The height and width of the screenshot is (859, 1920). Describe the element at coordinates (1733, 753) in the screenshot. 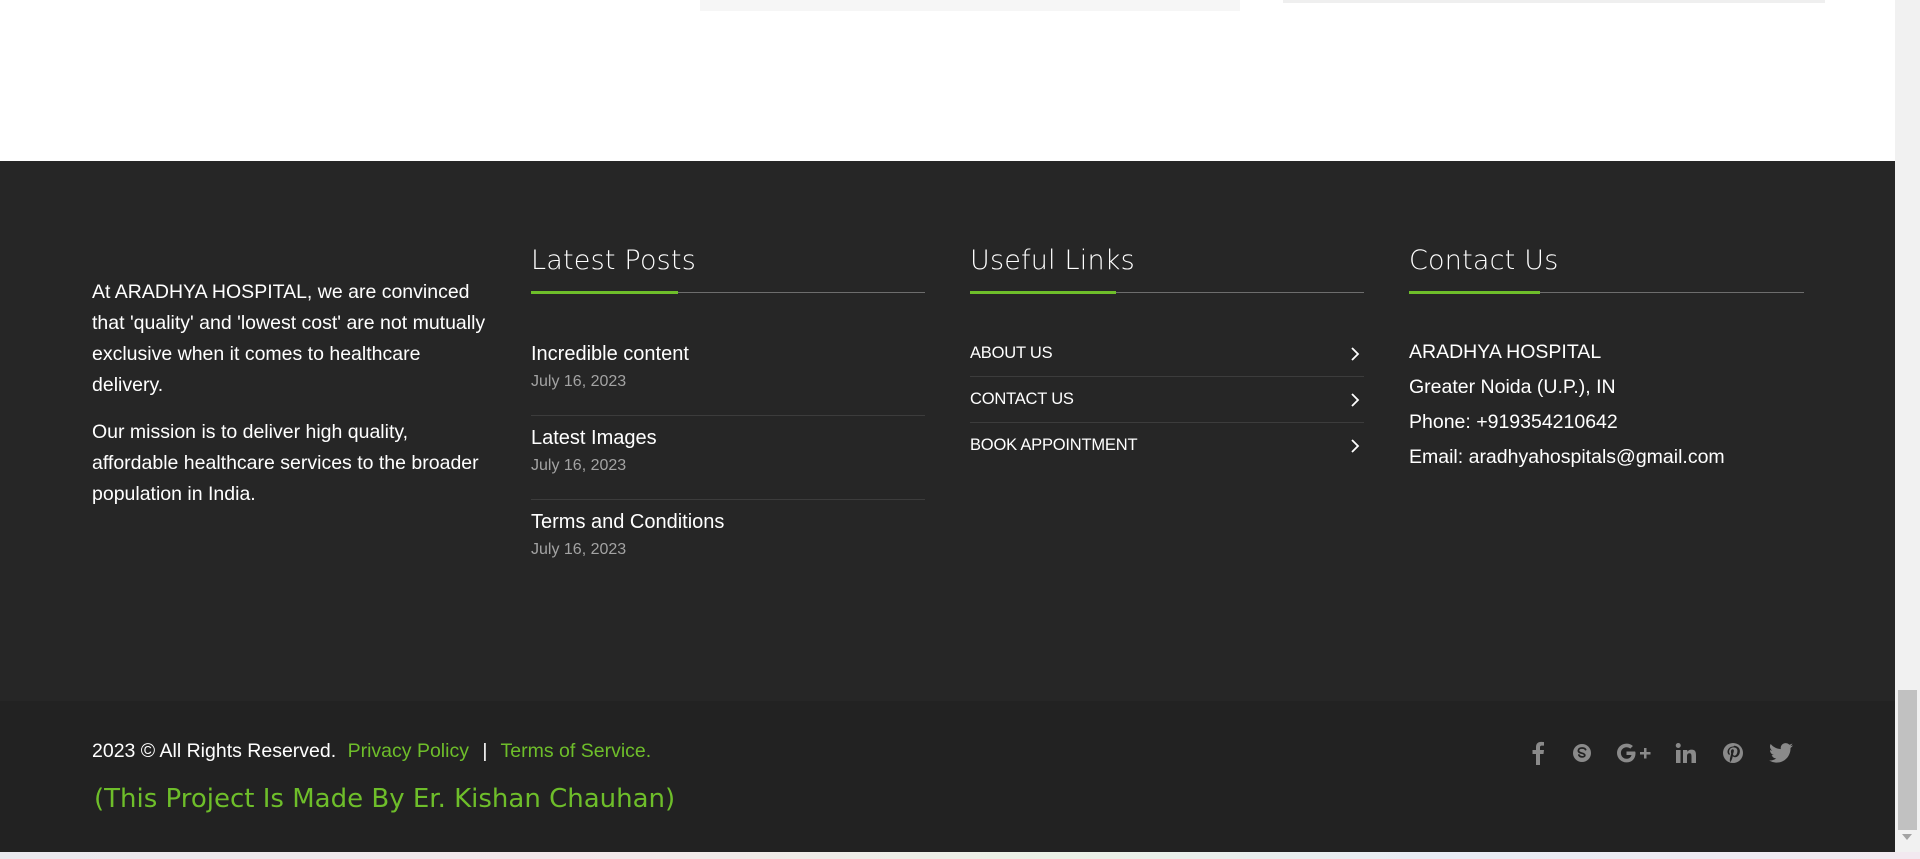

I see `pinterest-icon` at that location.